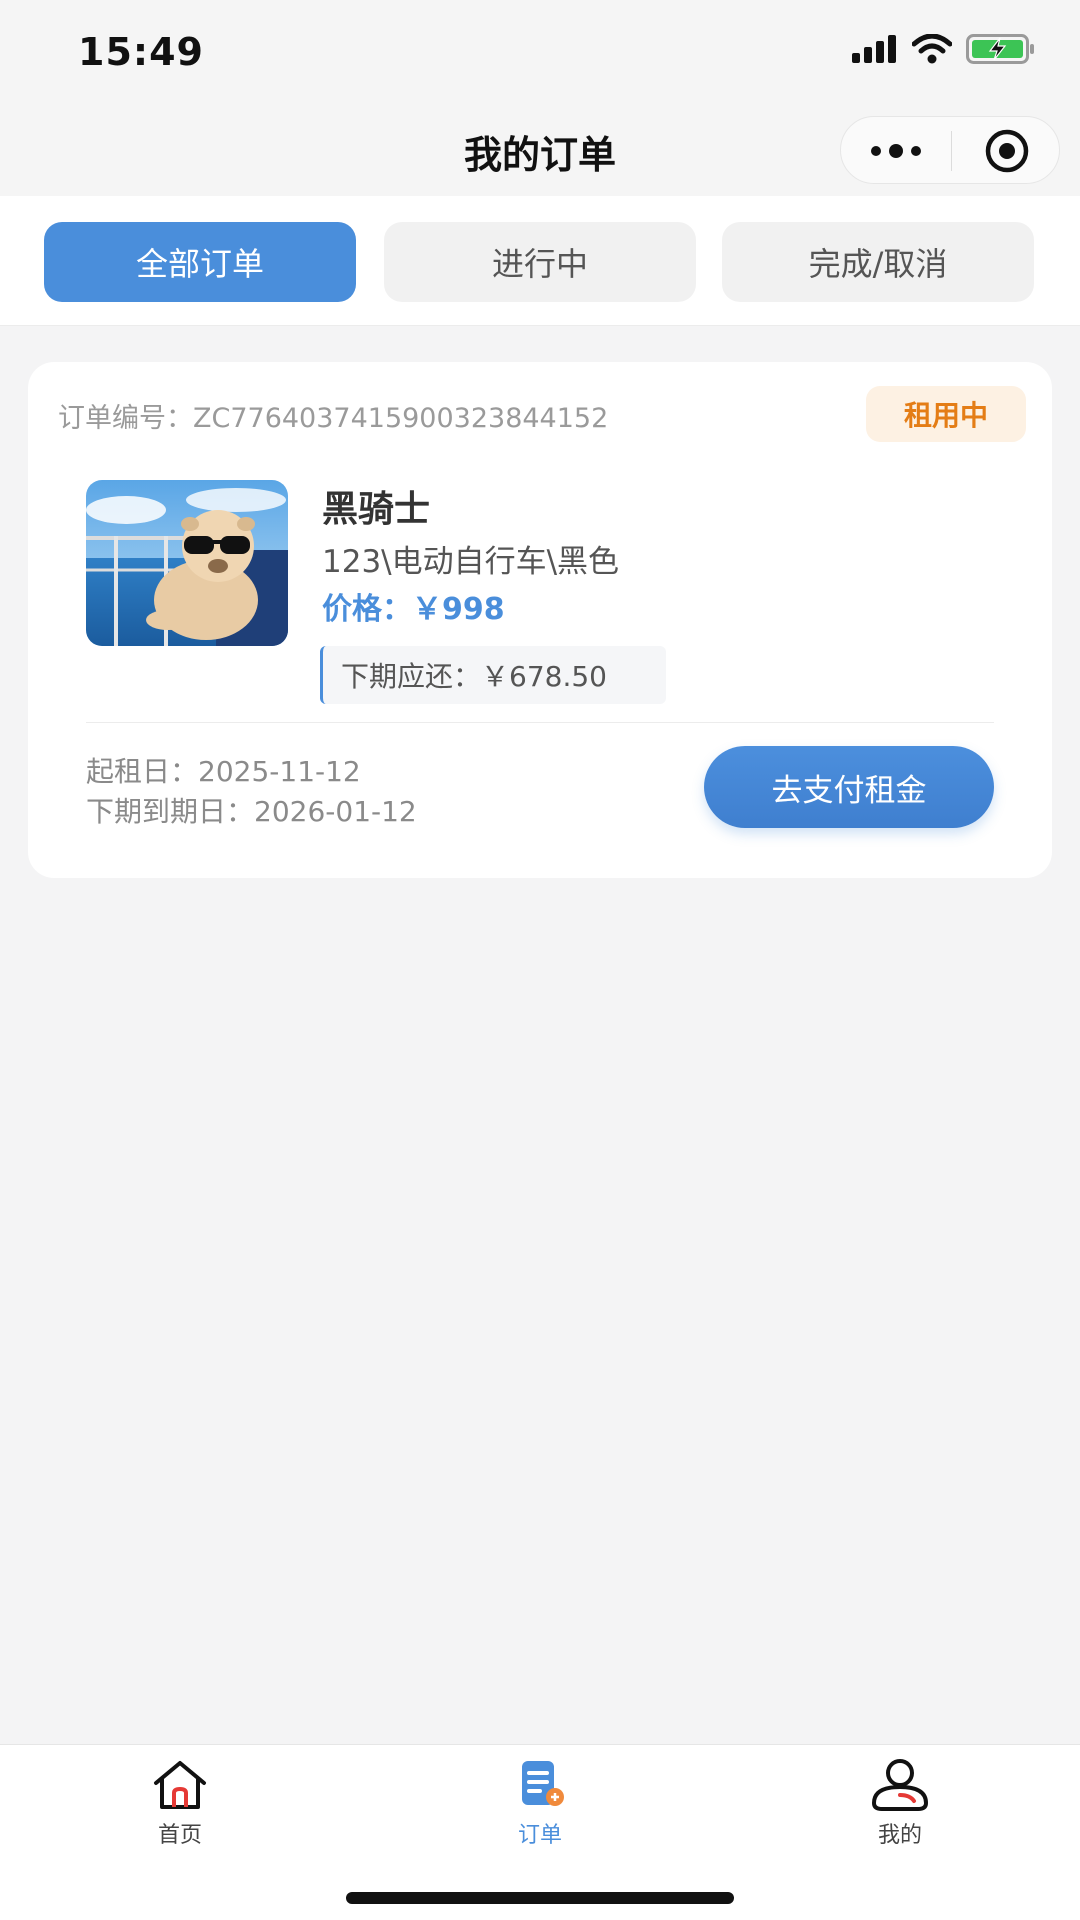 This screenshot has width=1080, height=1920. Describe the element at coordinates (878, 262) in the screenshot. I see `tab-completed-cancelled: 完成/取消` at that location.